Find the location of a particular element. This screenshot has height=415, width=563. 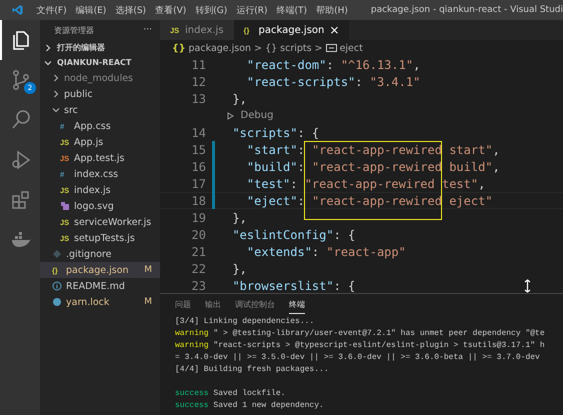

property-icon is located at coordinates (331, 48).